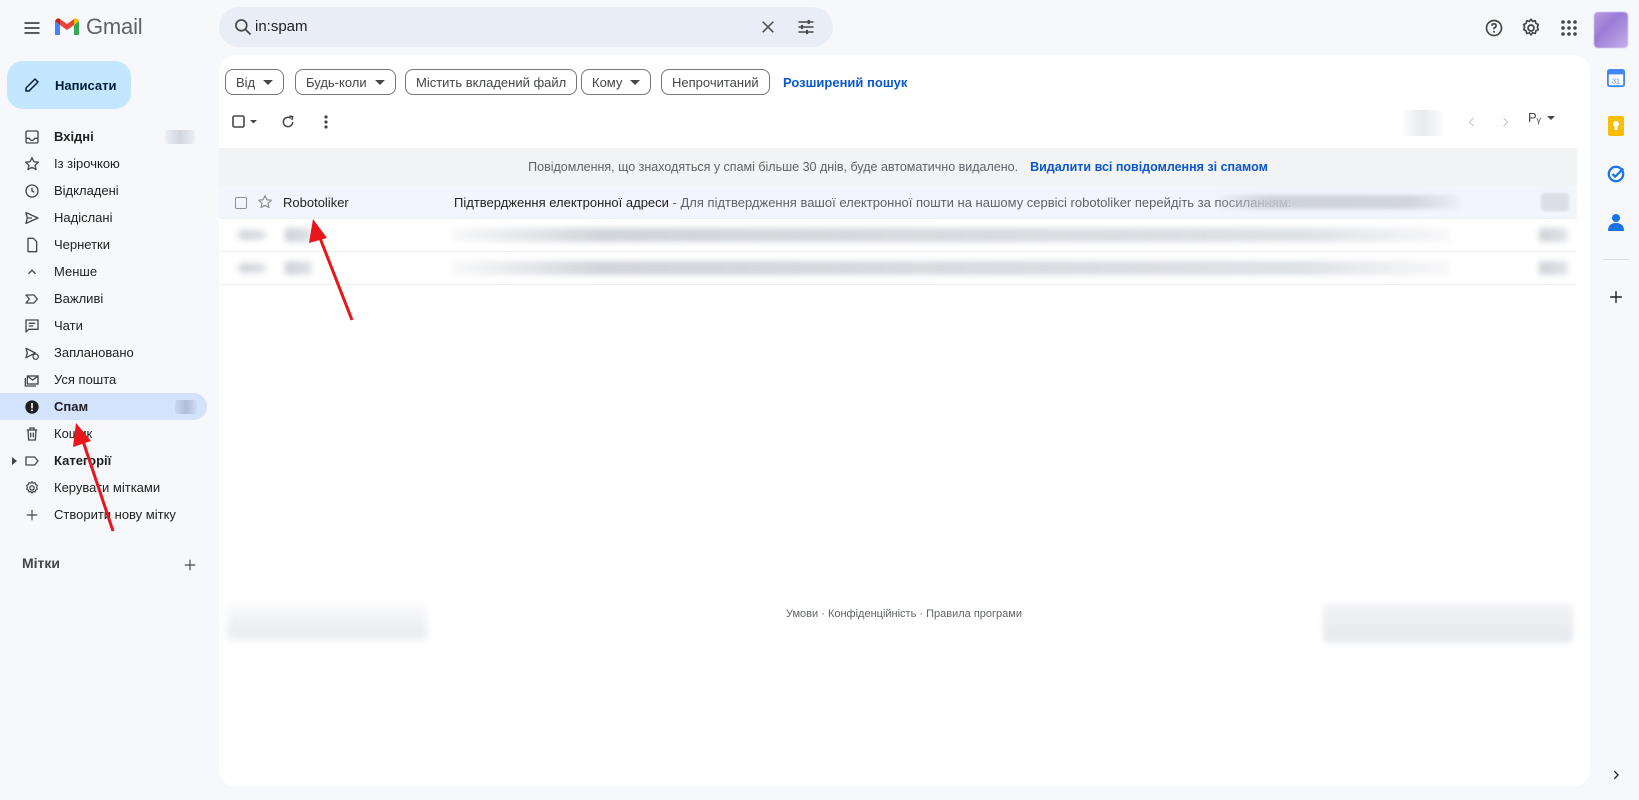 The width and height of the screenshot is (1639, 800). Describe the element at coordinates (1616, 222) in the screenshot. I see `contacts-icon` at that location.